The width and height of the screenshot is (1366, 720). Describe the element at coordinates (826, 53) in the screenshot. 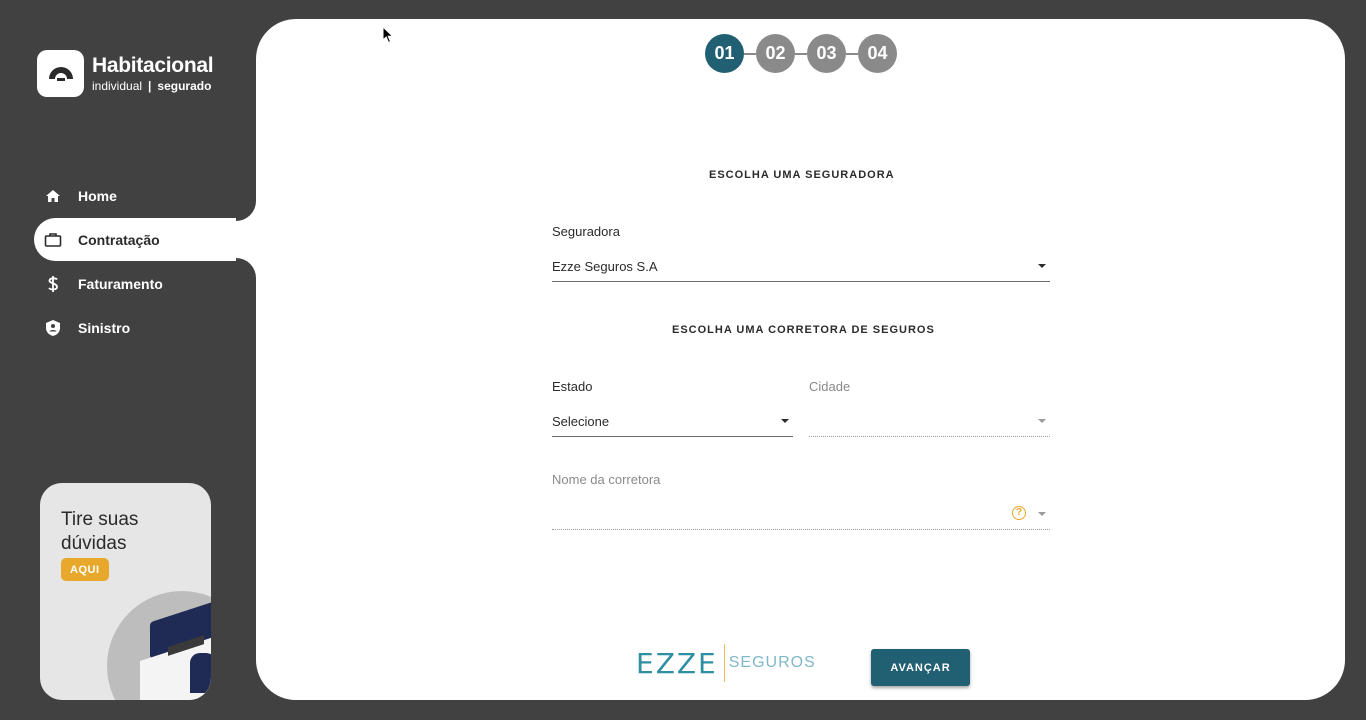

I see `step-3: 03` at that location.